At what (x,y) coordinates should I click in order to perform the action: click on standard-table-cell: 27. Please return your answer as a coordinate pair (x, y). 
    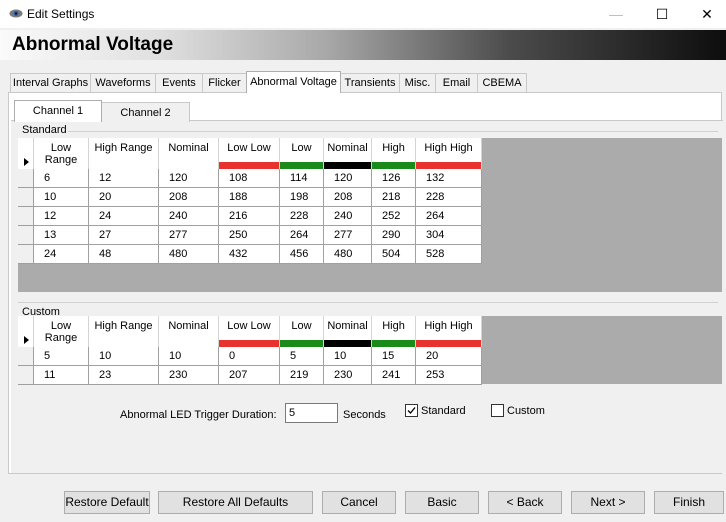
    Looking at the image, I should click on (124, 235).